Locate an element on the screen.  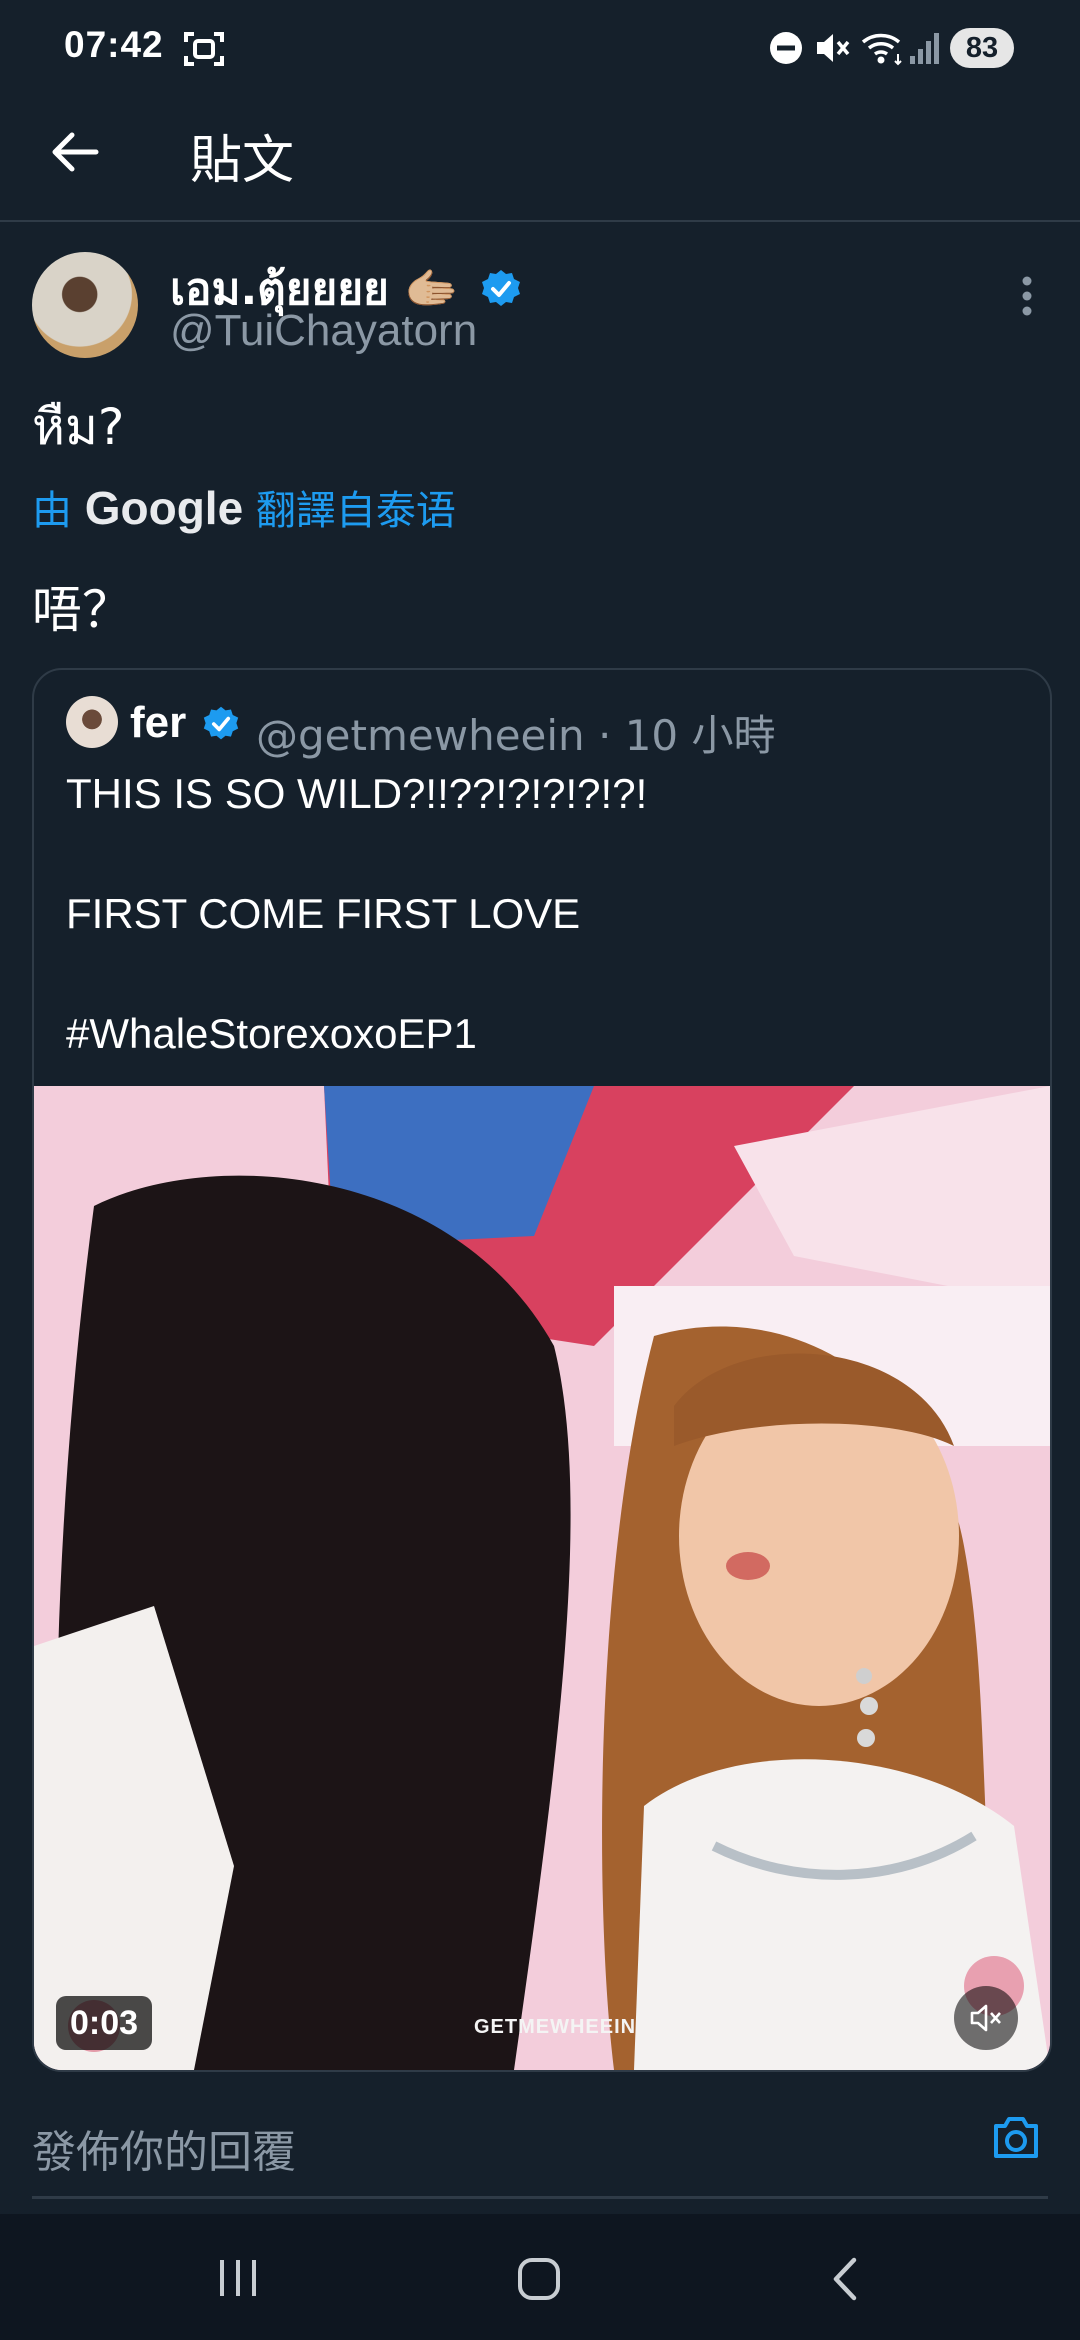
translation-prefix: 由 is located at coordinates (52, 511).